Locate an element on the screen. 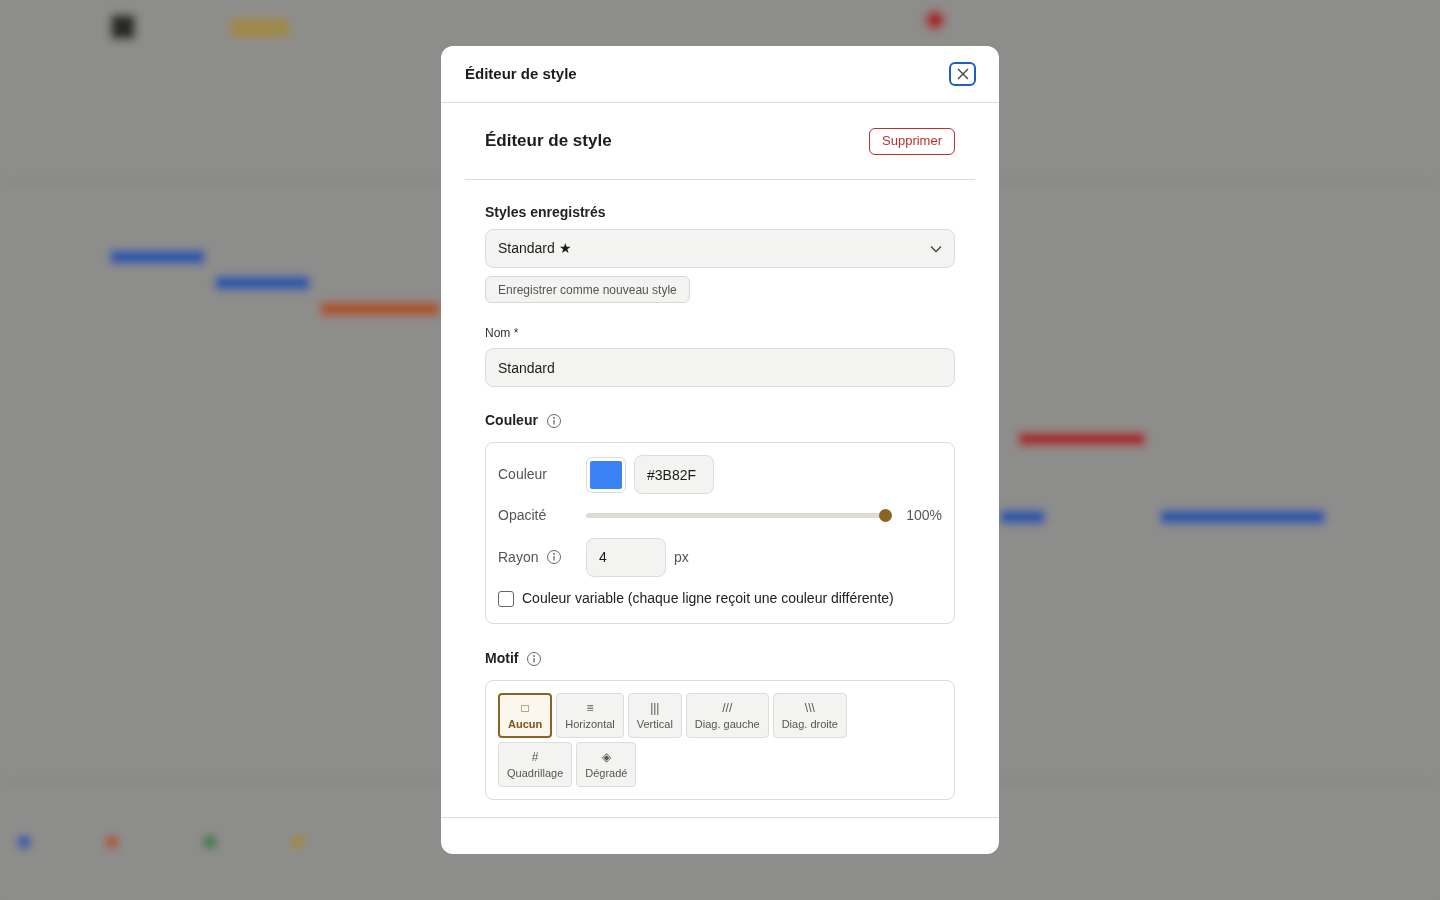  pattern-option: \\\ Diag. droite is located at coordinates (809, 715).